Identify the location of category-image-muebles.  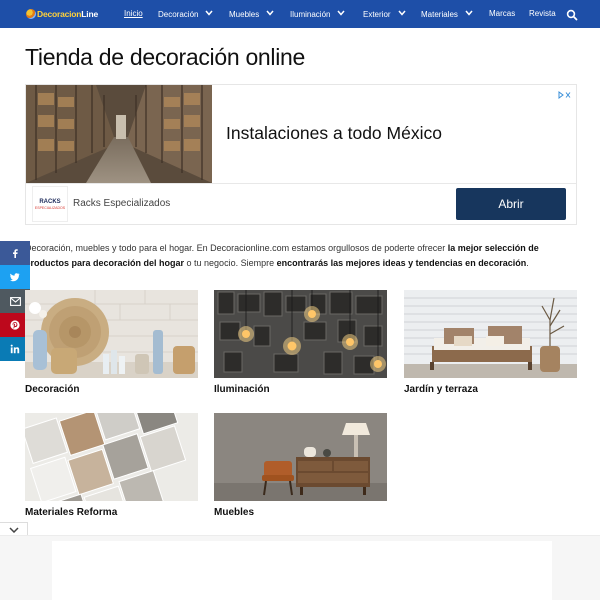
(300, 457).